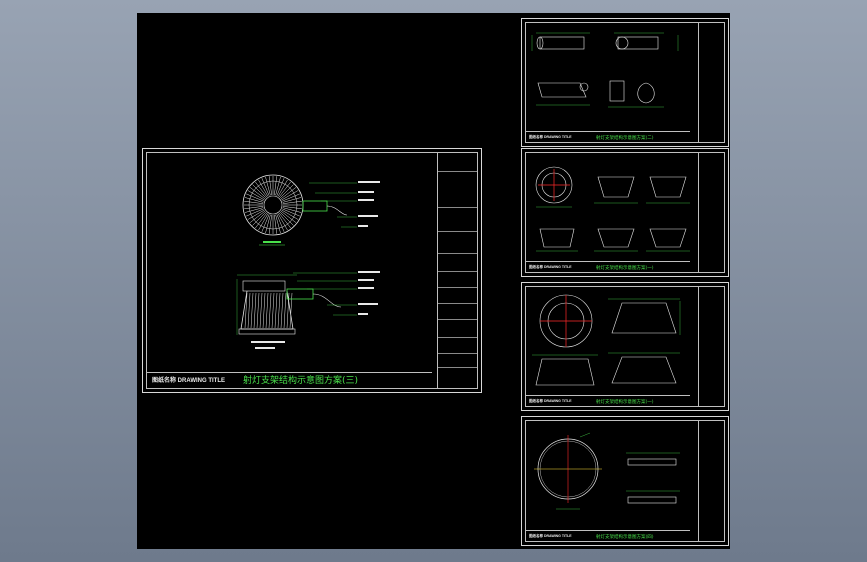 The image size is (867, 562). What do you see at coordinates (550, 267) in the screenshot?
I see `sheet-2-title-label: 图纸名称 DRAWING TITLE` at bounding box center [550, 267].